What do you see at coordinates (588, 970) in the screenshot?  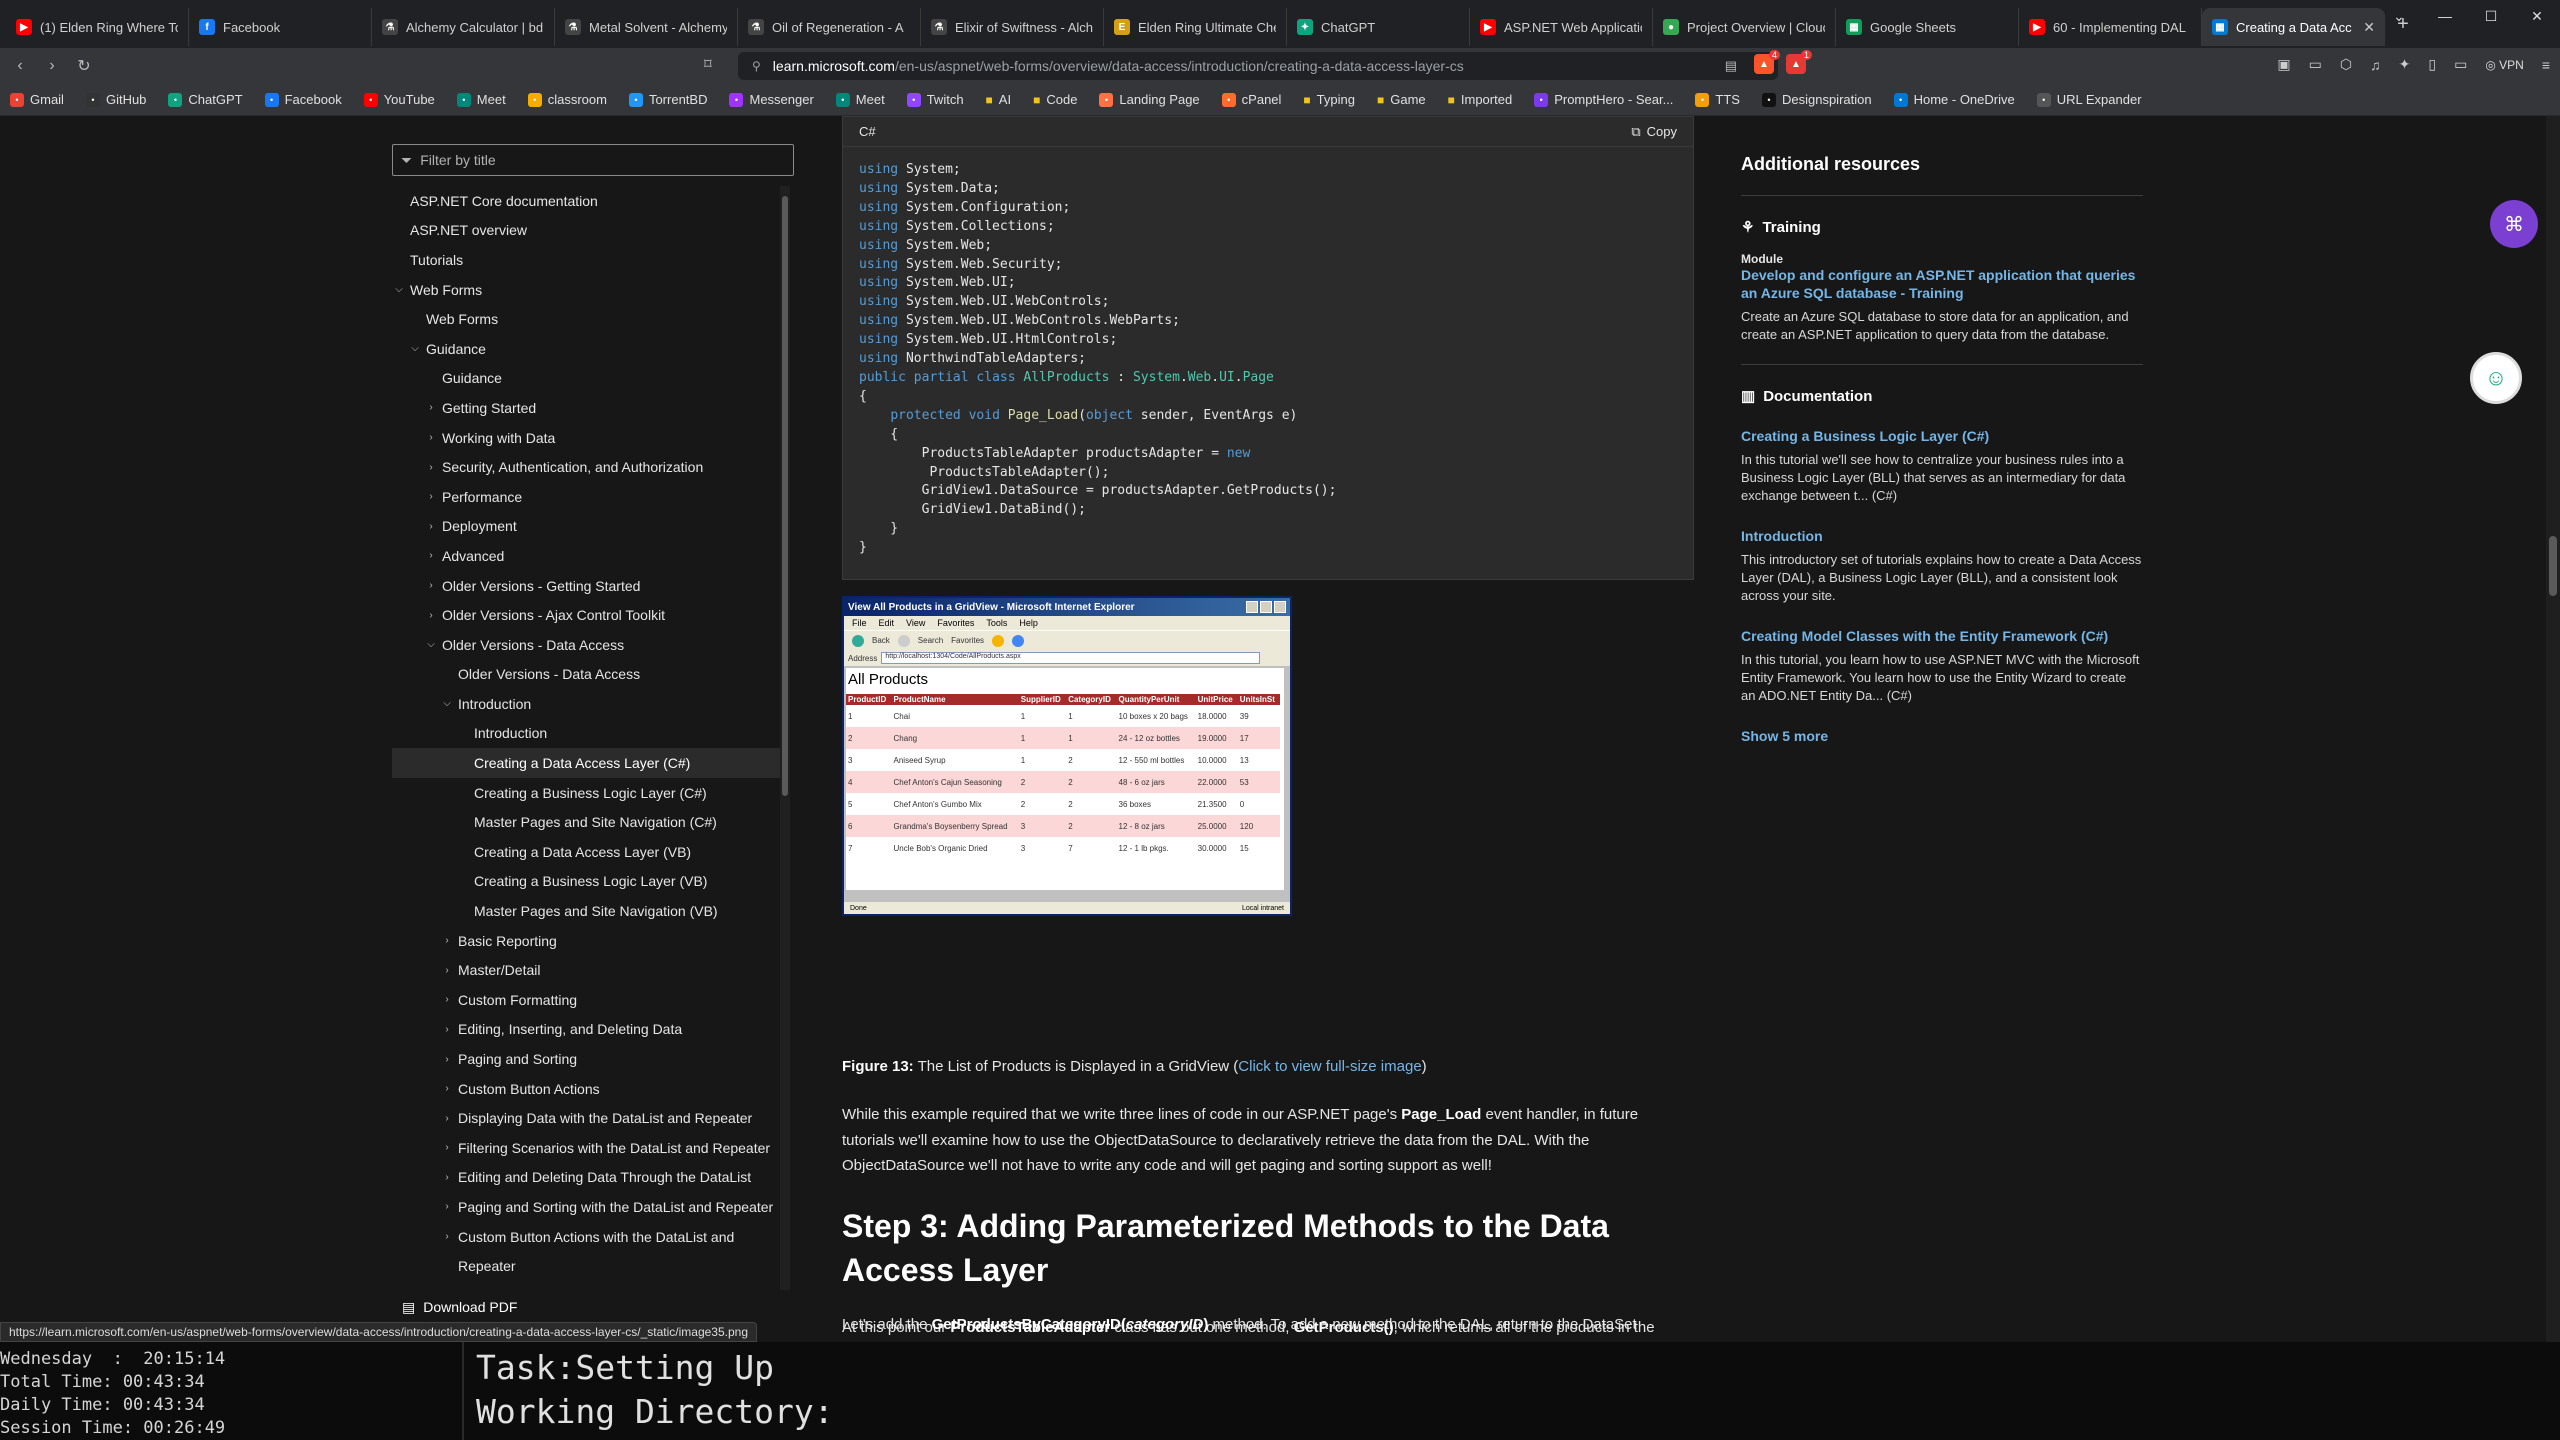 I see `toc-item: › Master/Detail` at bounding box center [588, 970].